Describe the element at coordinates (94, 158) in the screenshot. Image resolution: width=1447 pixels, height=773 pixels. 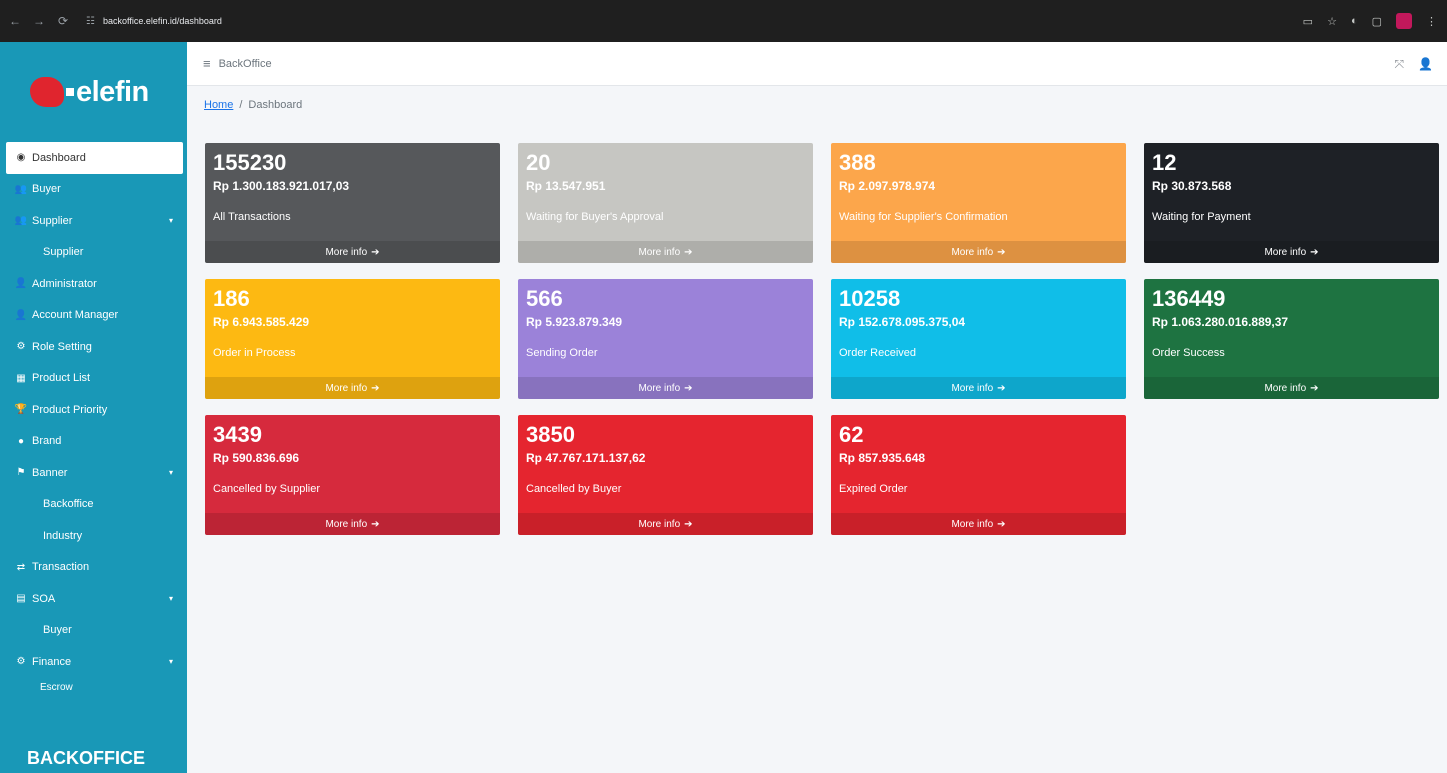
I see `sidebar-item-dashboard: ◉ Dashboard` at that location.